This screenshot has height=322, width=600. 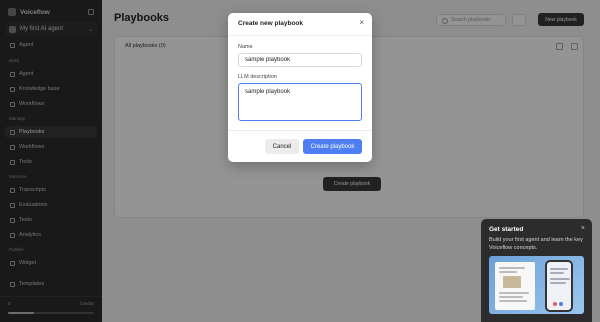 I want to click on name-input, so click(x=300, y=60).